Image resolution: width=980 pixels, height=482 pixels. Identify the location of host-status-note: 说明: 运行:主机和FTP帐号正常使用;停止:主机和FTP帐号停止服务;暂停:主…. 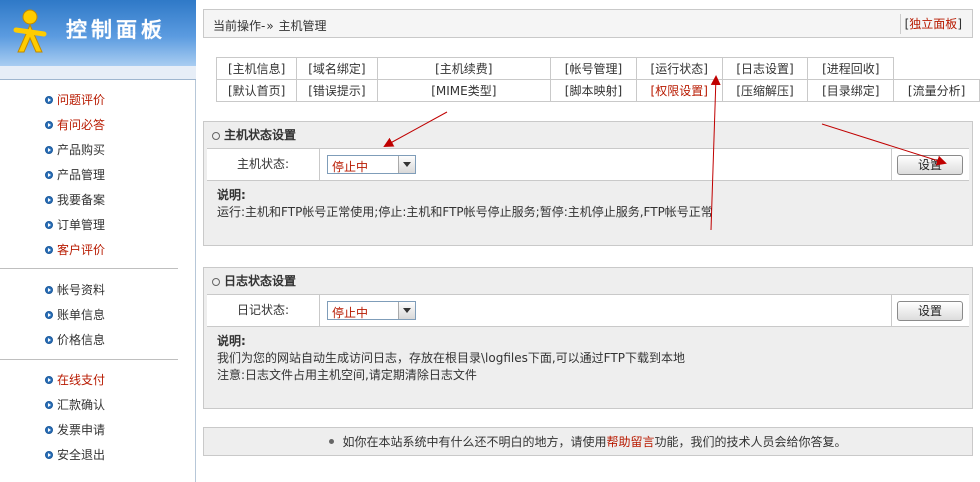
(588, 201).